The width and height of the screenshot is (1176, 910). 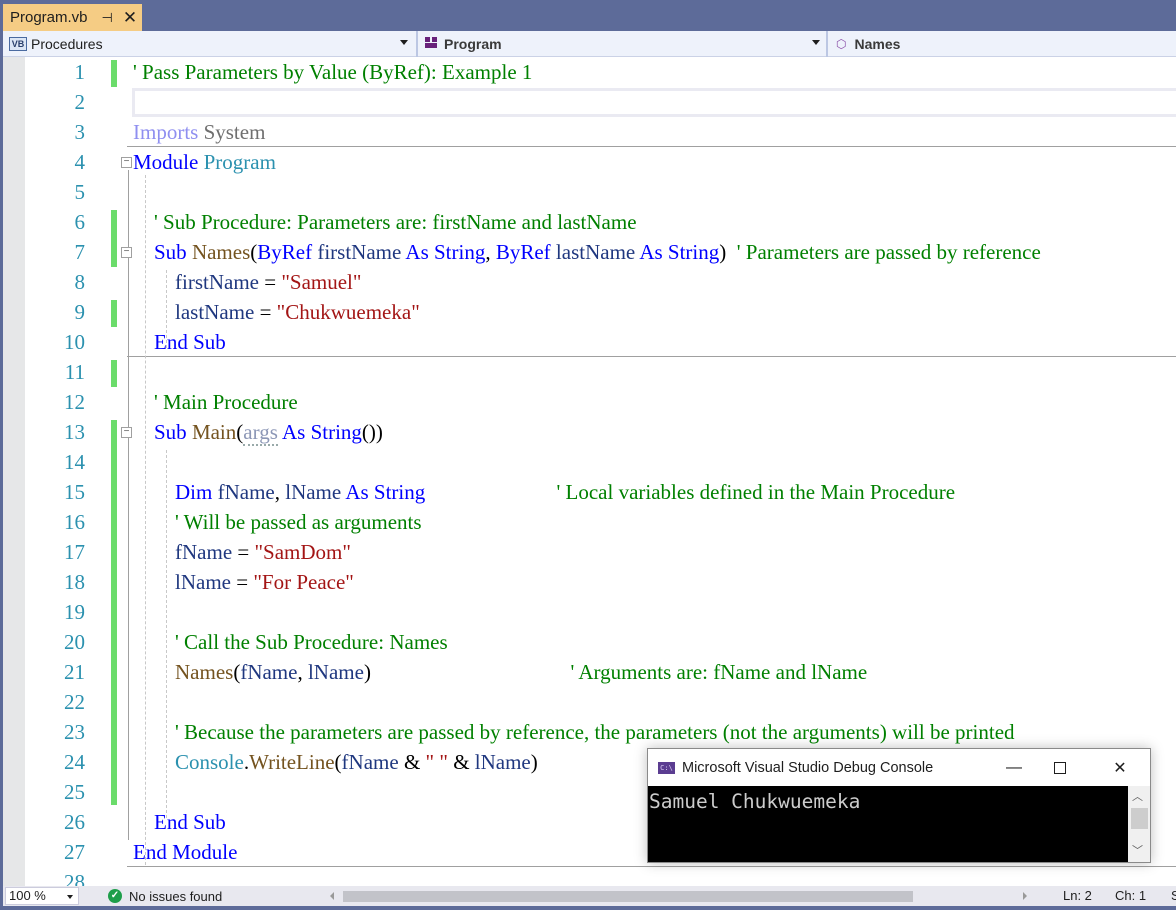 What do you see at coordinates (80, 102) in the screenshot?
I see `line-number: 2` at bounding box center [80, 102].